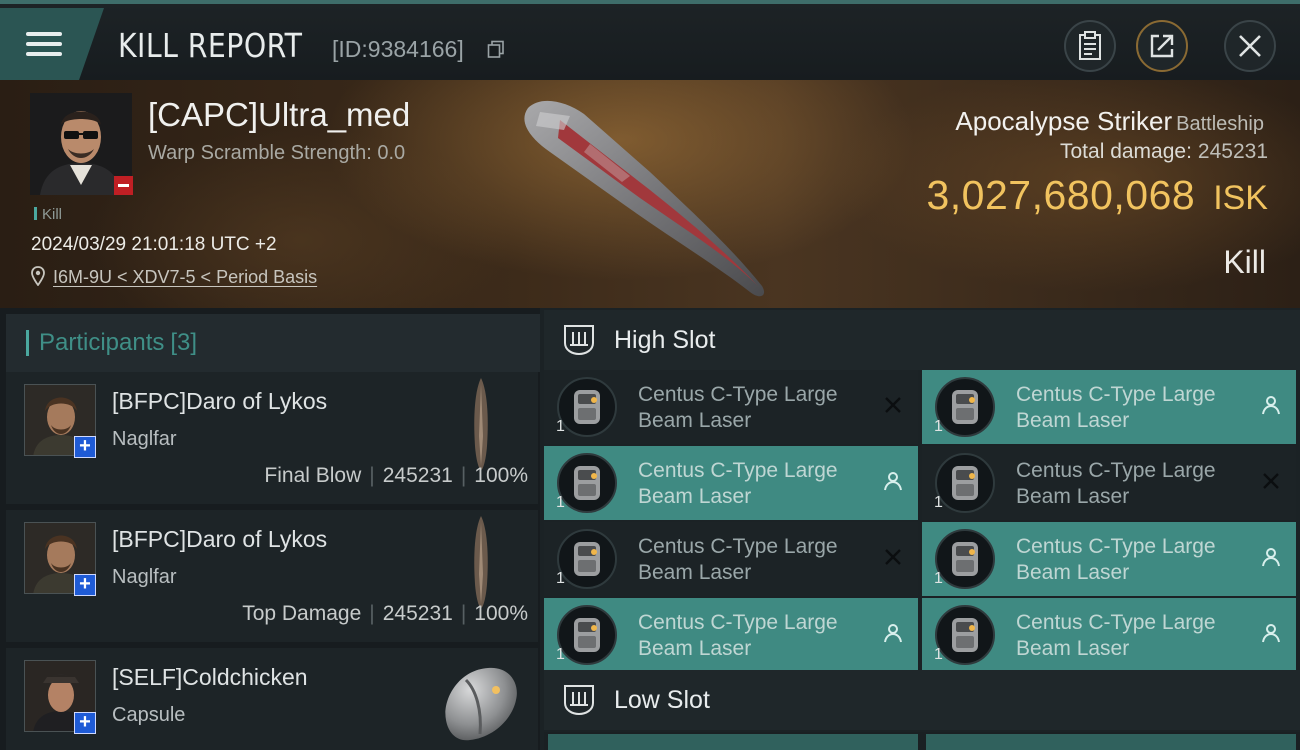 The image size is (1300, 750). What do you see at coordinates (220, 539) in the screenshot?
I see `participant-name: [BFPC]Daro of Lykos` at bounding box center [220, 539].